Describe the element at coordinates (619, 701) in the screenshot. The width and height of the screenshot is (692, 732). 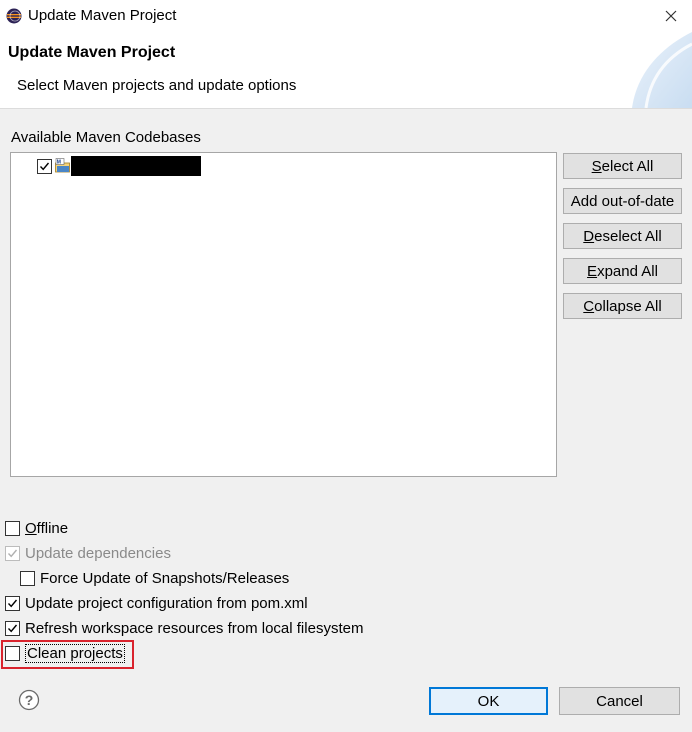
I see `cancel-button: Cancel` at that location.